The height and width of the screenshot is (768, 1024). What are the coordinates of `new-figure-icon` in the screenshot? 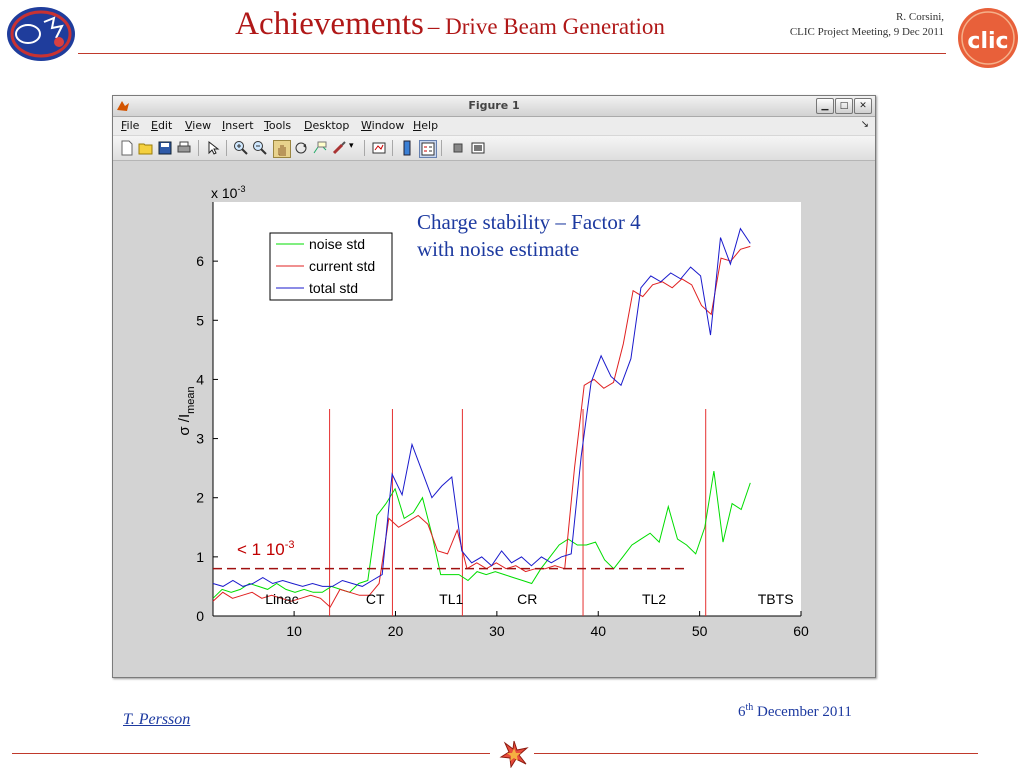 It's located at (127, 148).